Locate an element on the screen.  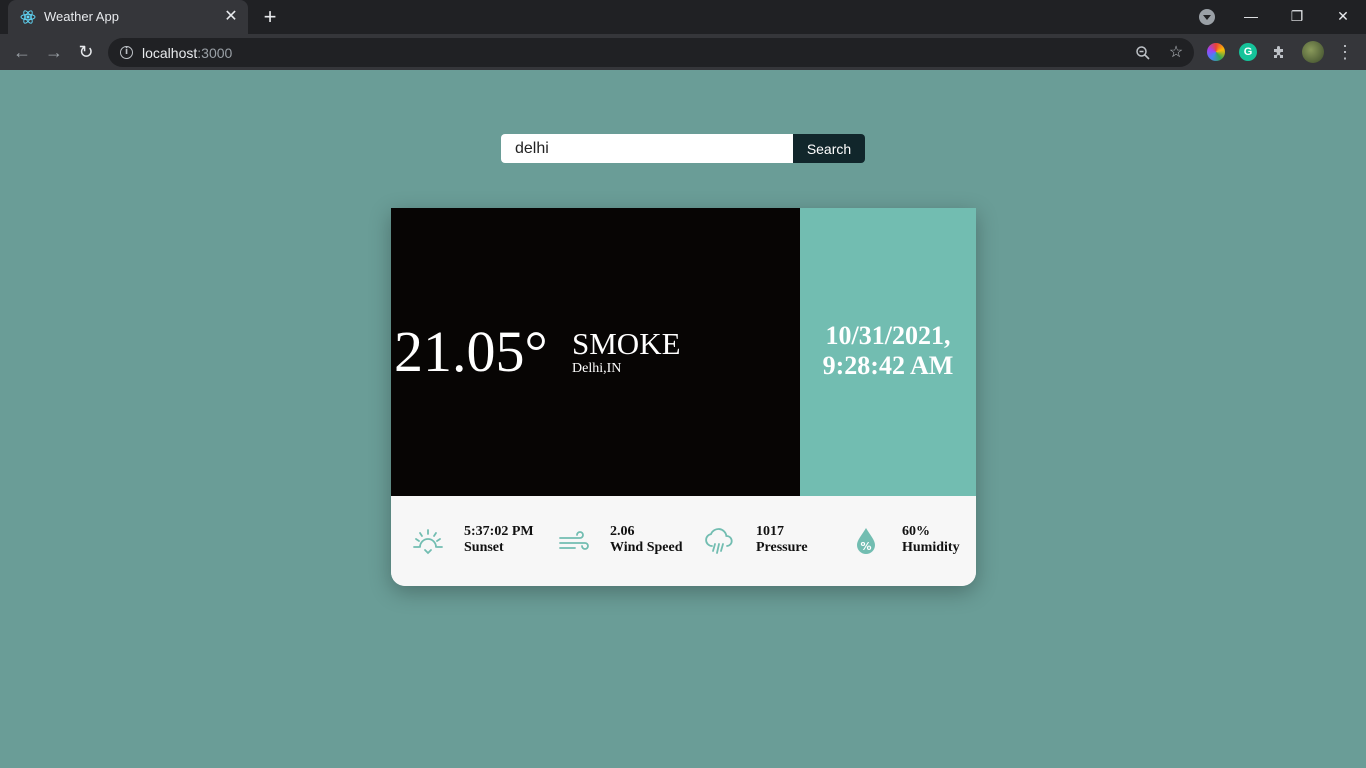
stat-wind-speed: 2.06 Wind Speed is located at coordinates (630, 541).